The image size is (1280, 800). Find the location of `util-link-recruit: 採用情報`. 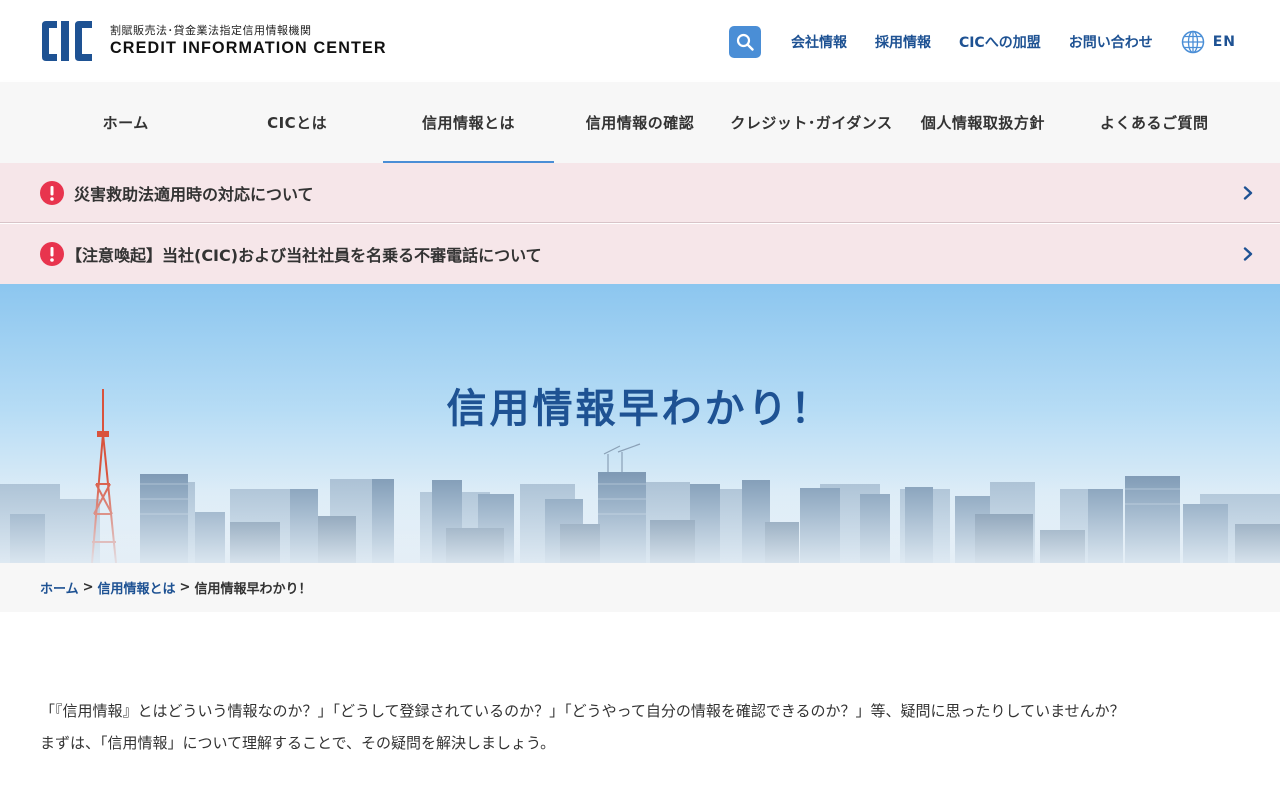

util-link-recruit: 採用情報 is located at coordinates (903, 42).